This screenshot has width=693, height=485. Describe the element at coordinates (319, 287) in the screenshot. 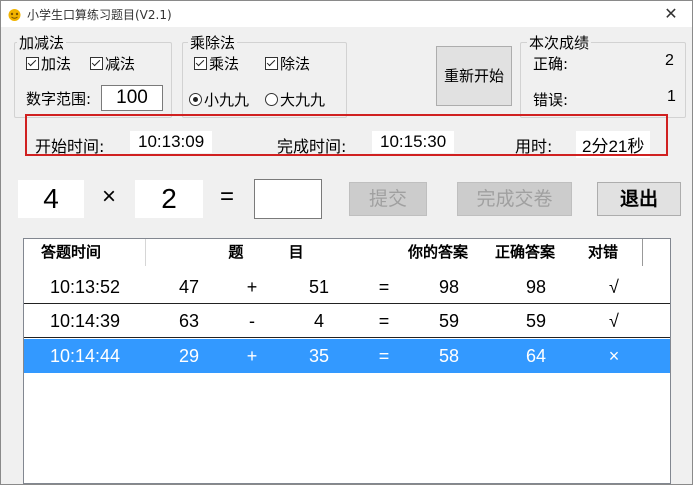

I see `cell-operand-b: 51` at that location.